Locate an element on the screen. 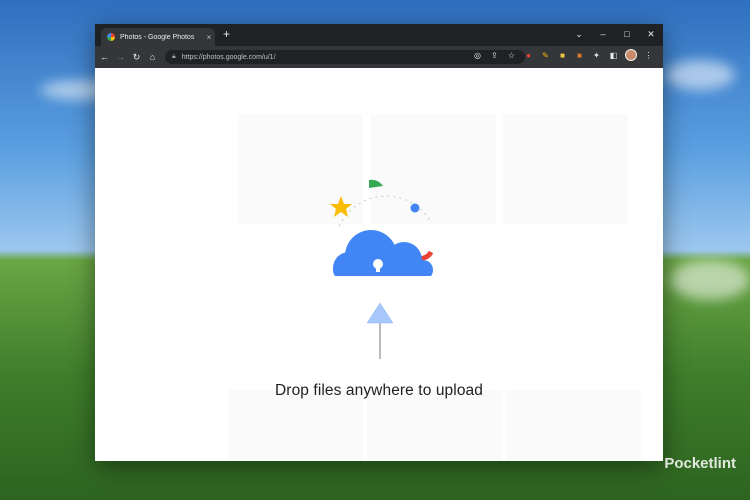 This screenshot has height=500, width=750. url-text: https://photos.google.com/u/1/ is located at coordinates (228, 57).